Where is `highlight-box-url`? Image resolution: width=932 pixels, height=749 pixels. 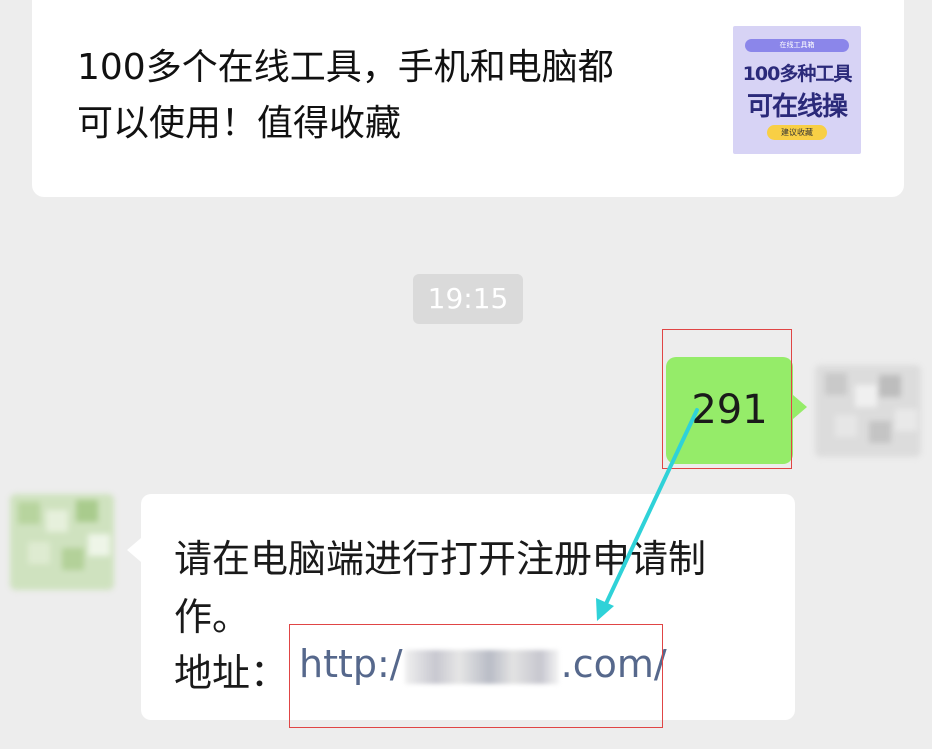 highlight-box-url is located at coordinates (476, 676).